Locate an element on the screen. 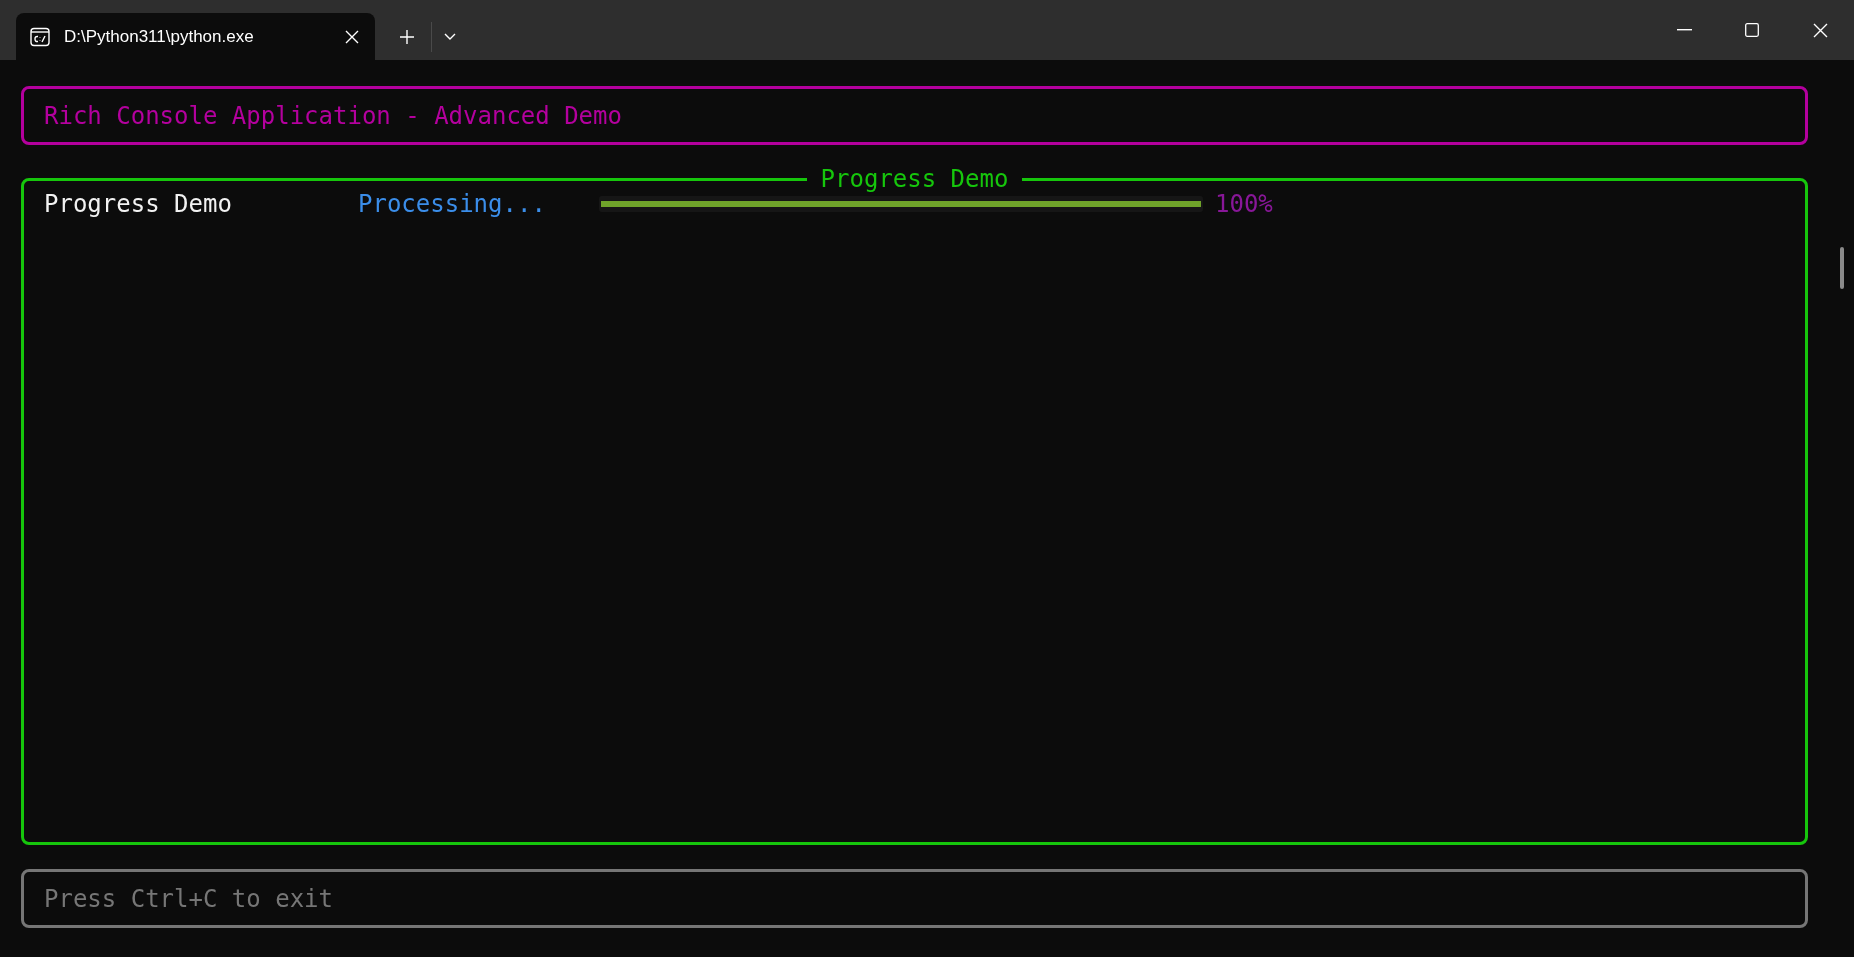 Image resolution: width=1854 pixels, height=957 pixels. close-icon is located at coordinates (352, 36).